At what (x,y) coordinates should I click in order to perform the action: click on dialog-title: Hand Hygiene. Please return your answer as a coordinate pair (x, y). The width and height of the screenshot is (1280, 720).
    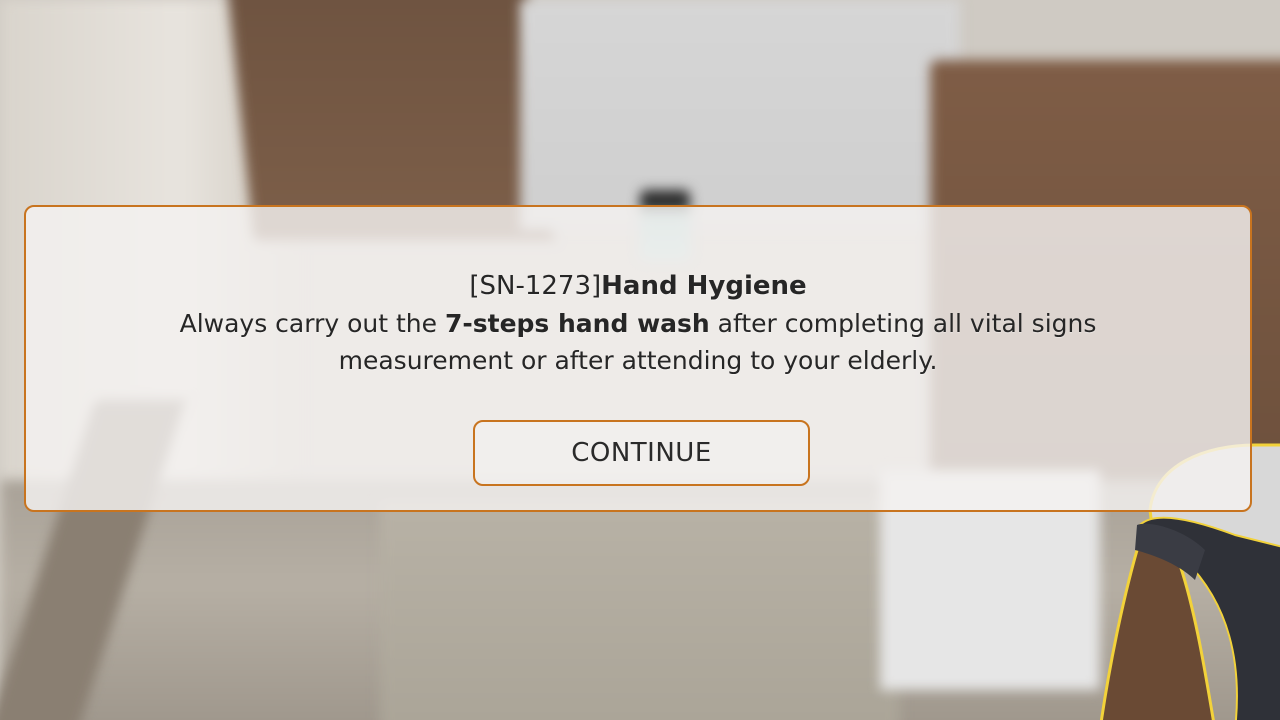
    Looking at the image, I should click on (704, 286).